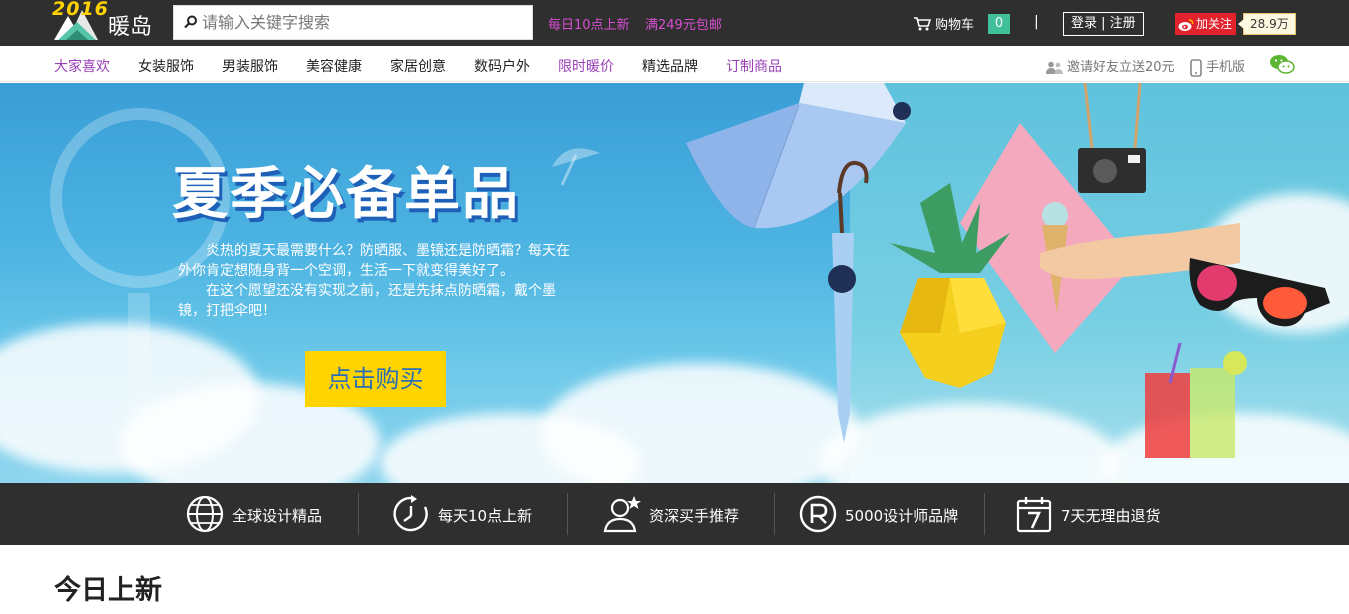 The width and height of the screenshot is (1349, 614). Describe the element at coordinates (410, 513) in the screenshot. I see `clock-icon` at that location.